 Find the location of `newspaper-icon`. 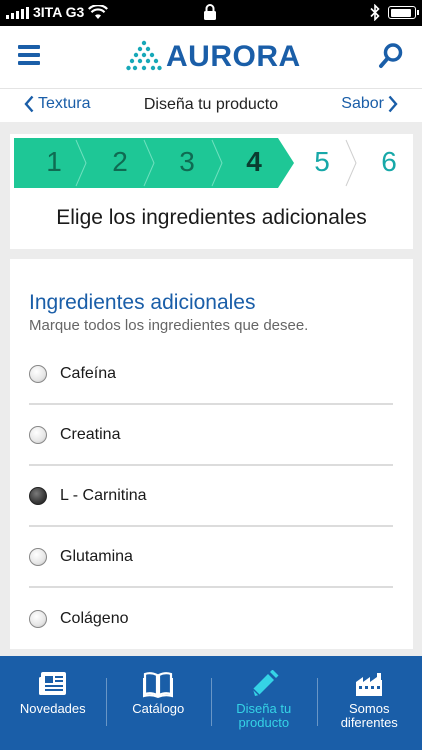

newspaper-icon is located at coordinates (52, 683).